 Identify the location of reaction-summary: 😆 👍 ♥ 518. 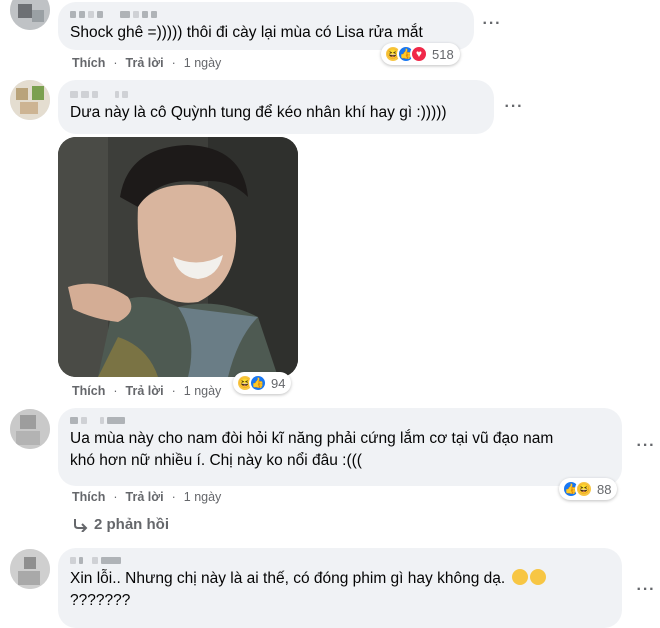
(420, 54).